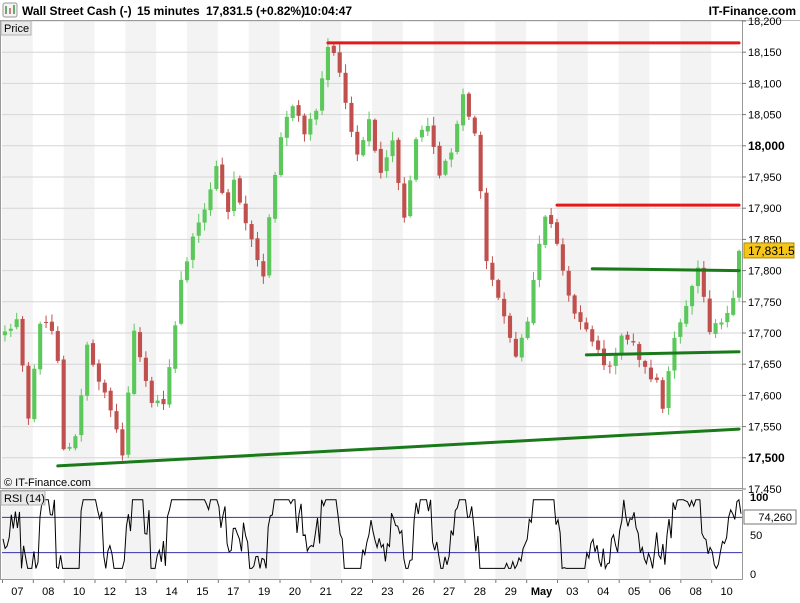 This screenshot has height=603, width=800. I want to click on copyright-label: © IT-Finance.com, so click(47, 483).